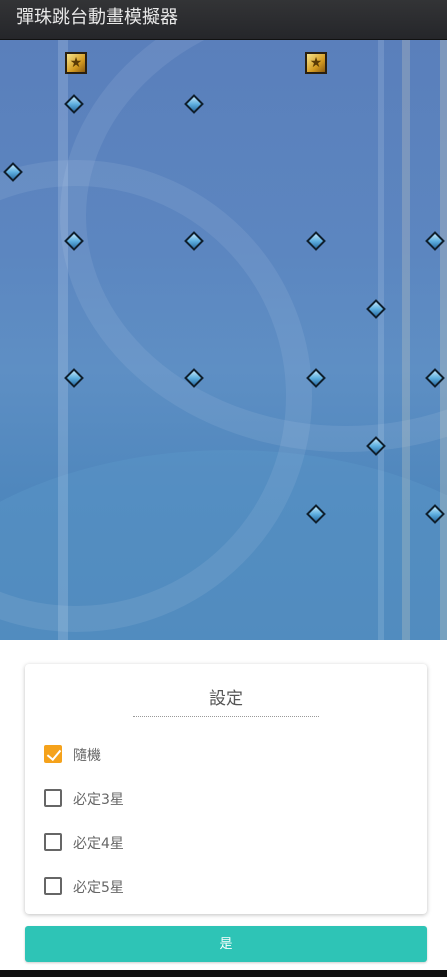  Describe the element at coordinates (223, 973) in the screenshot. I see `bottom-edge` at that location.